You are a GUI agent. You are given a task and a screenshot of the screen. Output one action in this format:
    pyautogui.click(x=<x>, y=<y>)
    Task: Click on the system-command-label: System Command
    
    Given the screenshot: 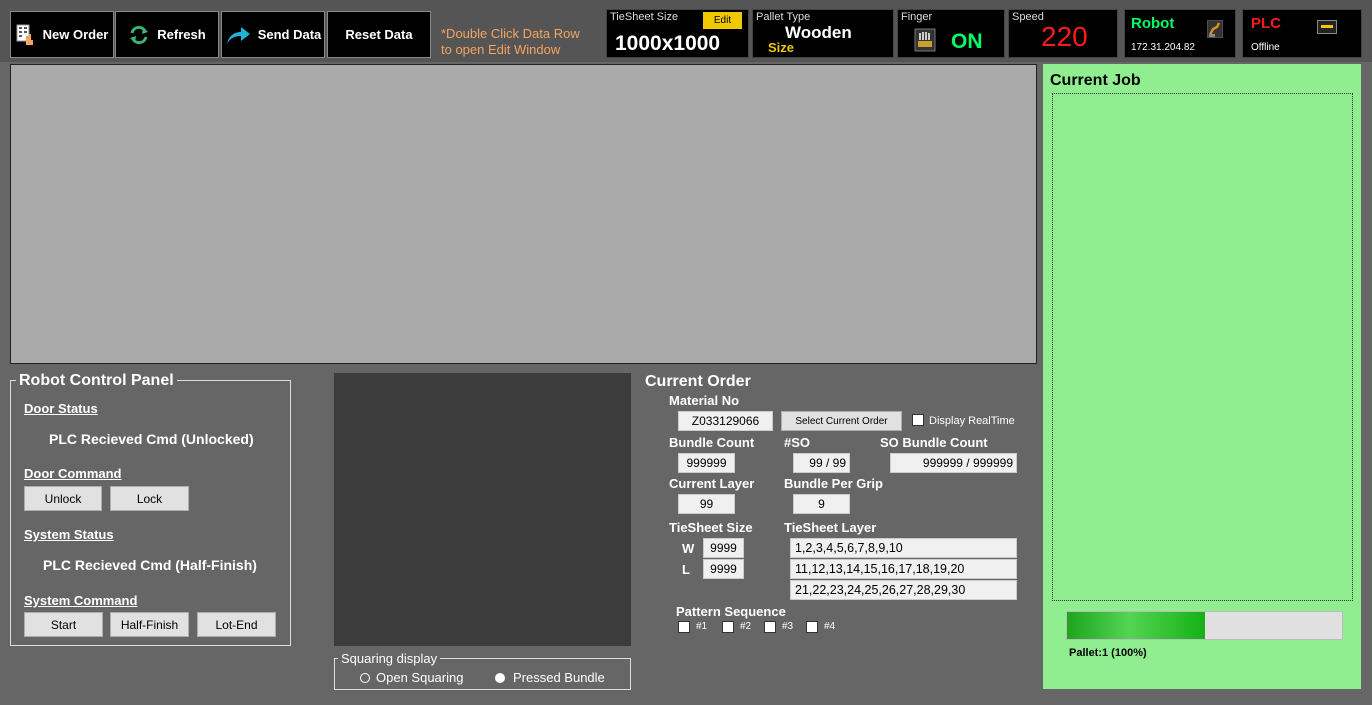 What is the action you would take?
    pyautogui.click(x=81, y=600)
    